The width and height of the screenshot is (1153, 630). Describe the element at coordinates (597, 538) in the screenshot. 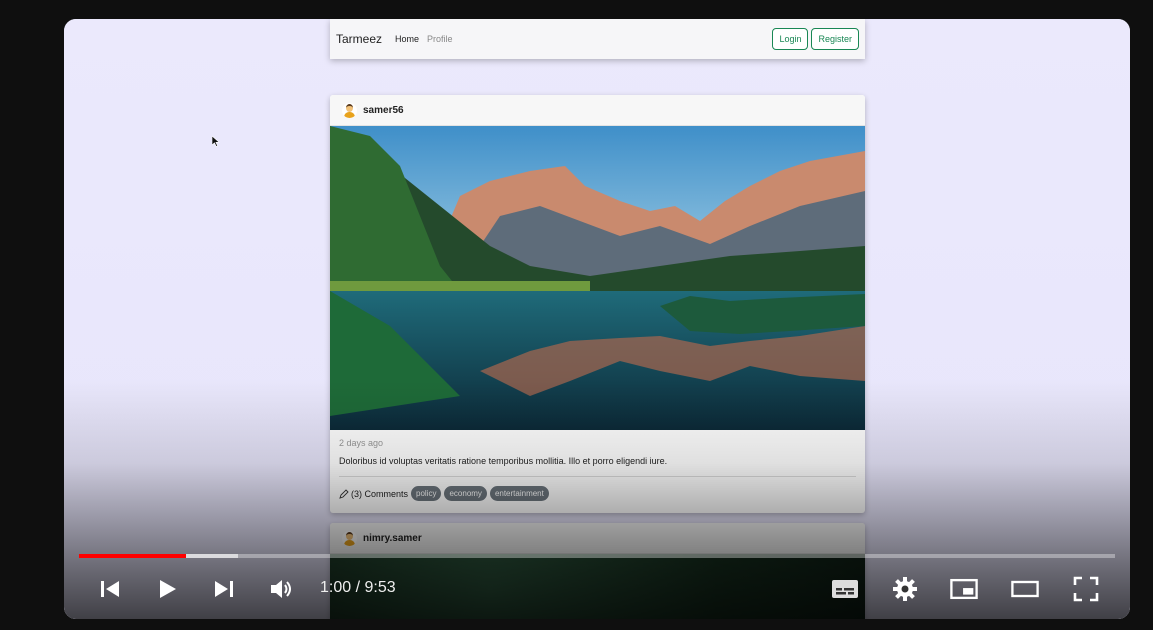

I see `post-header: nimry.samer` at that location.